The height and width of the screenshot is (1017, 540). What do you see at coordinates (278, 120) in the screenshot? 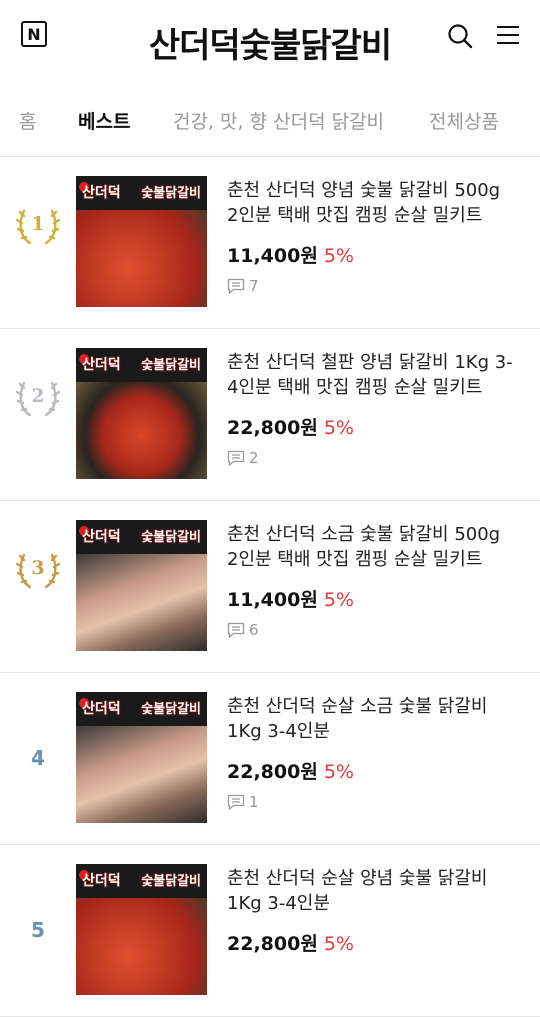
I see `tab-sandeodeok-dakgalbi: 건강, 맛, 향 산더덕 닭갈비` at bounding box center [278, 120].